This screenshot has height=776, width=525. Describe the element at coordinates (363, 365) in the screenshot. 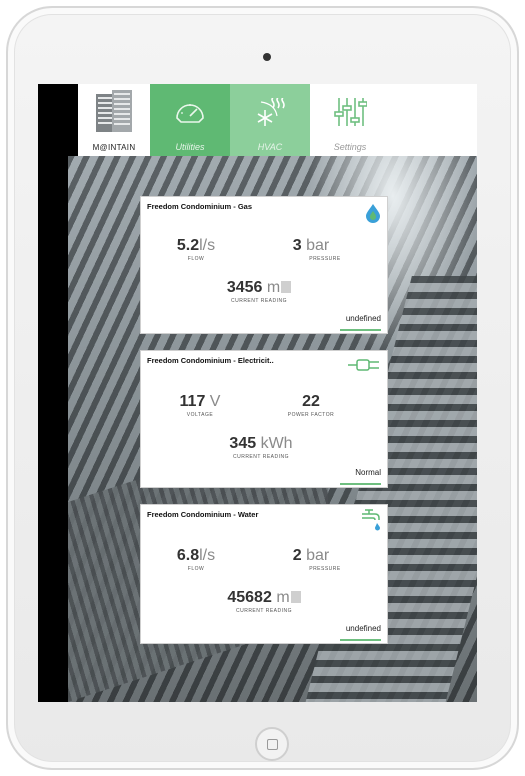

I see `plug-icon` at that location.